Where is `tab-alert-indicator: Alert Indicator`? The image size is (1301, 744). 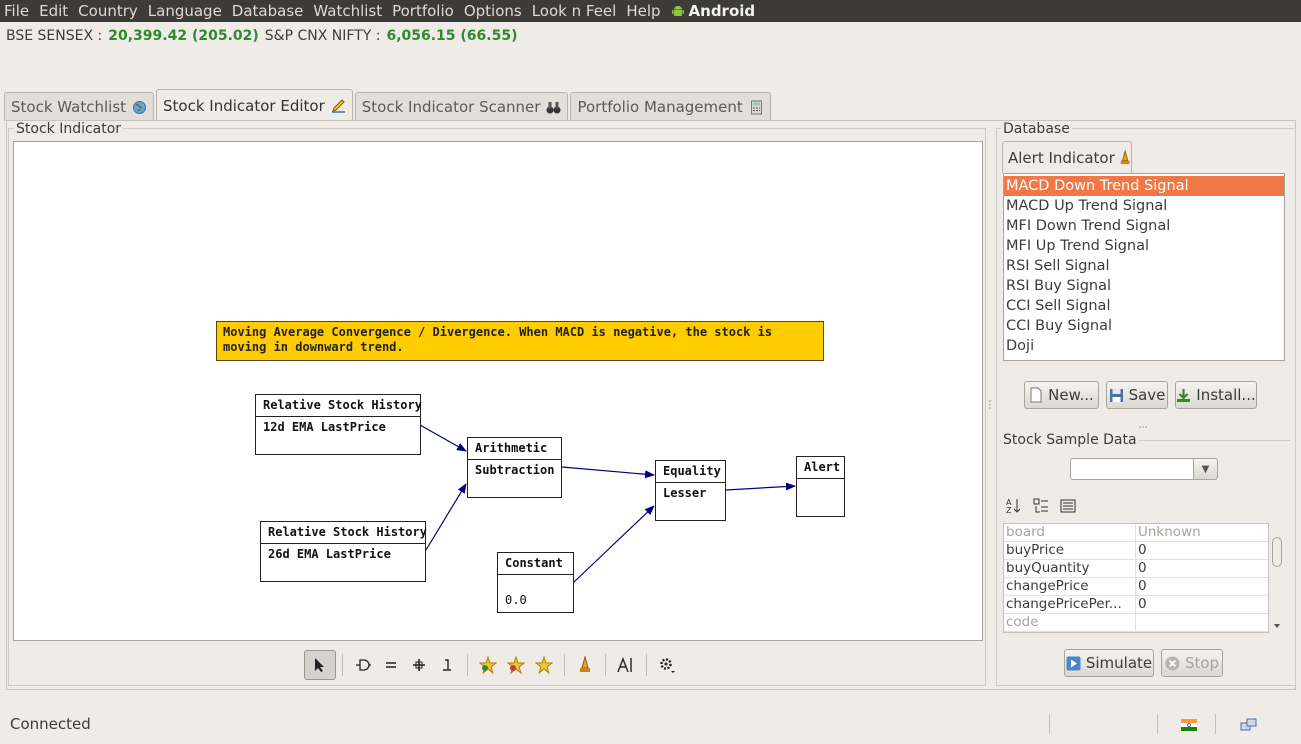
tab-alert-indicator: Alert Indicator is located at coordinates (1067, 157).